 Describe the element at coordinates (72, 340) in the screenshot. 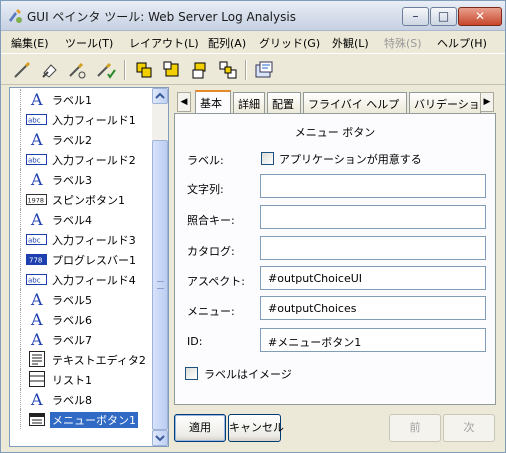

I see `tree-item-label: ラベル7` at that location.